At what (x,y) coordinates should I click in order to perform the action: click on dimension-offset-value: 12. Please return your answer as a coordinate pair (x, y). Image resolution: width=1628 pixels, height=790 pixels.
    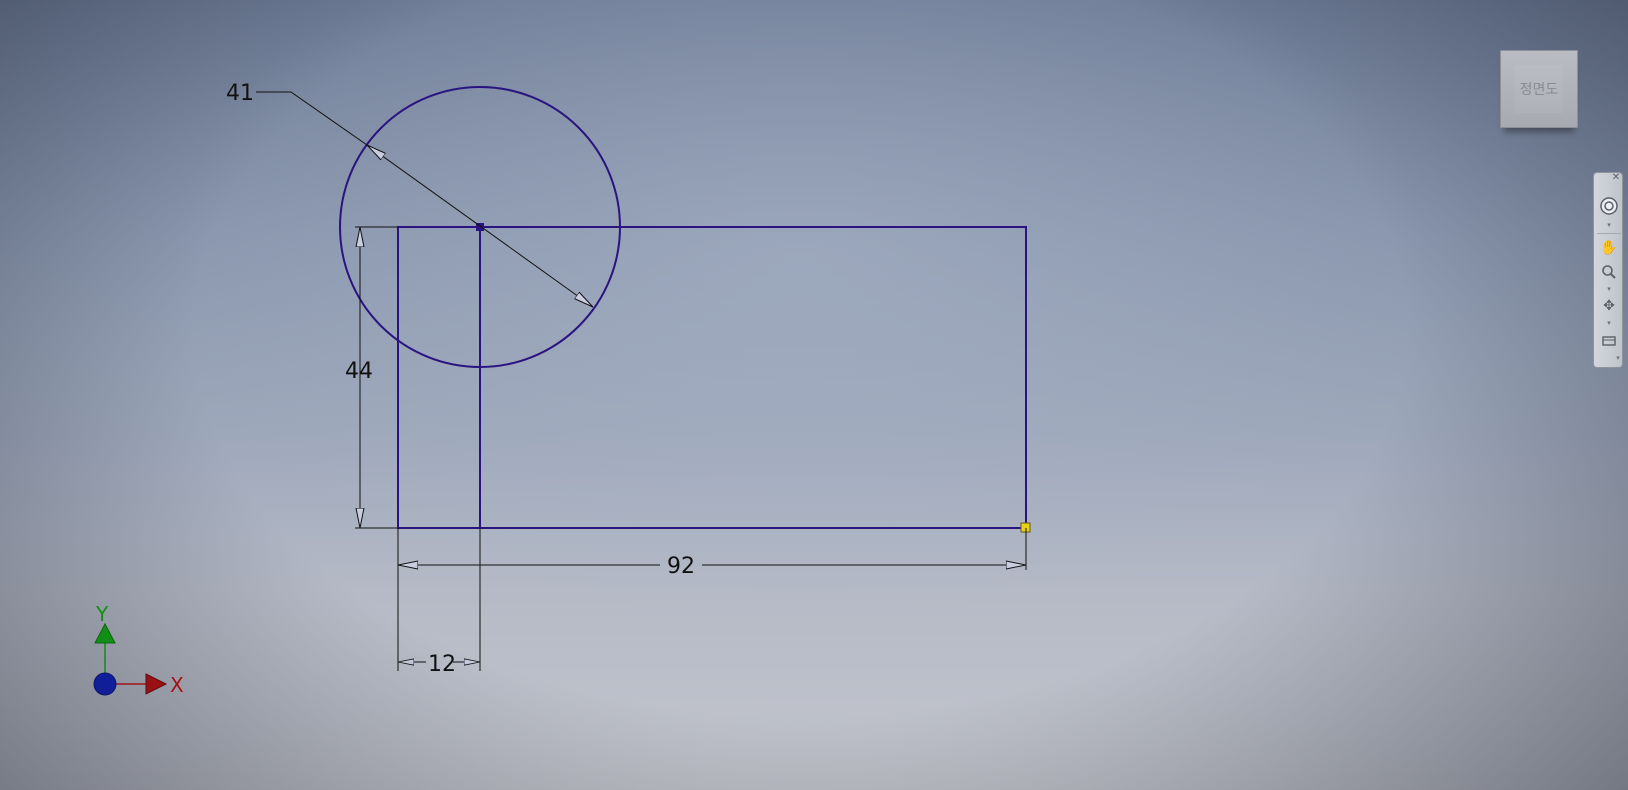
    Looking at the image, I should click on (442, 664).